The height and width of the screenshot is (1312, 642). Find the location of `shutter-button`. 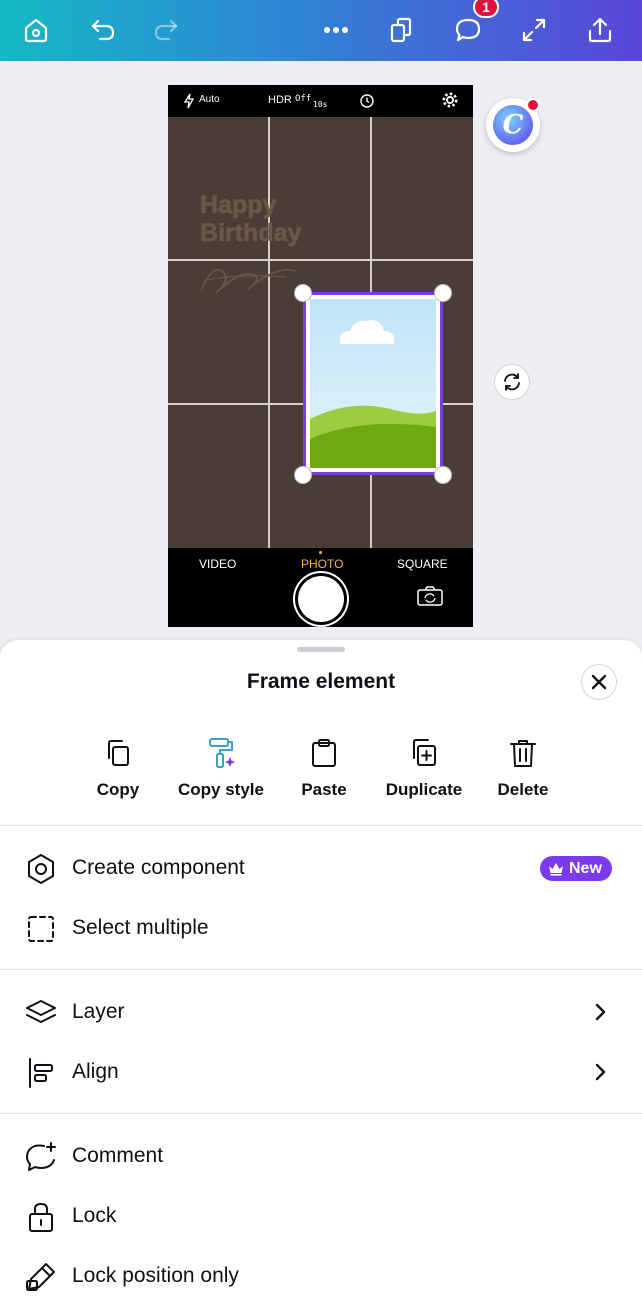

shutter-button is located at coordinates (321, 599).